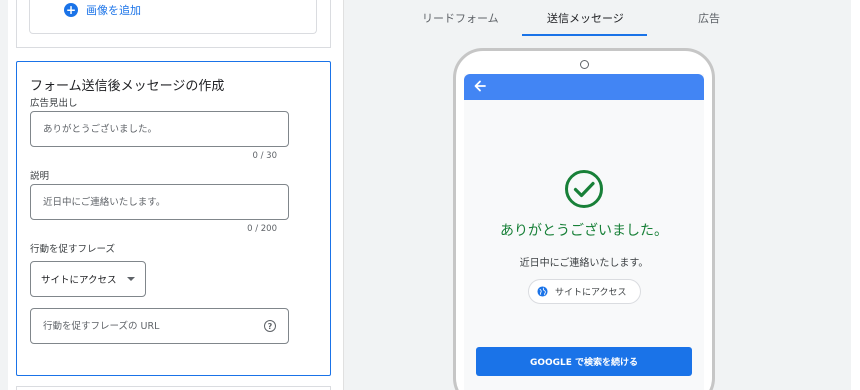  I want to click on cta-url-input, so click(159, 326).